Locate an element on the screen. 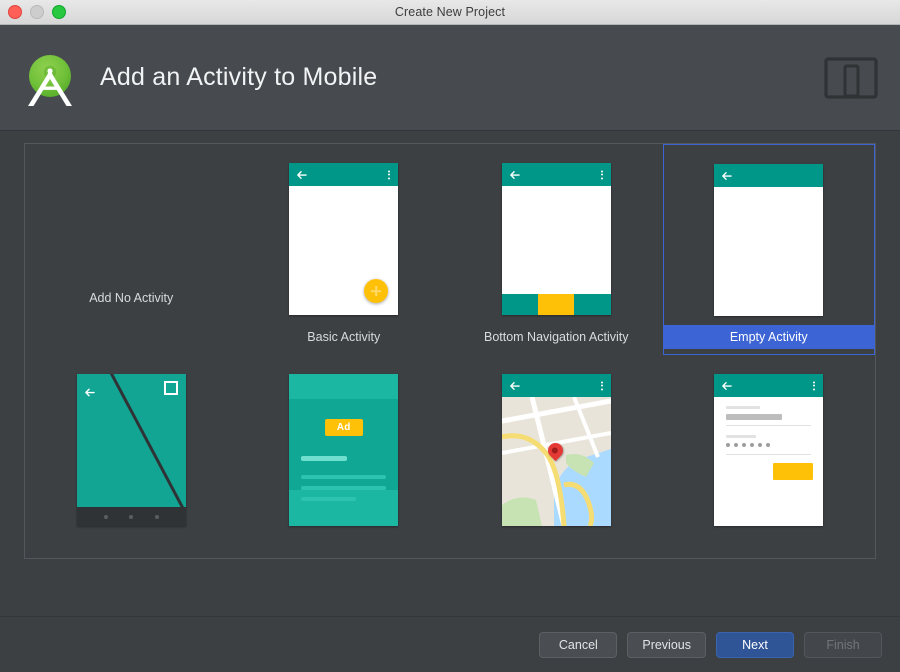  template-cell-bottom-navigation-activity: Bottom Navigation Activity is located at coordinates (556, 249).